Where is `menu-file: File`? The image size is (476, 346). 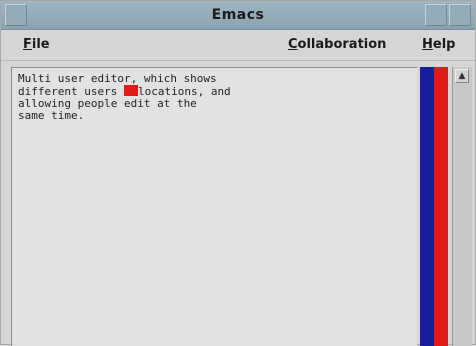
menu-file: File is located at coordinates (36, 44).